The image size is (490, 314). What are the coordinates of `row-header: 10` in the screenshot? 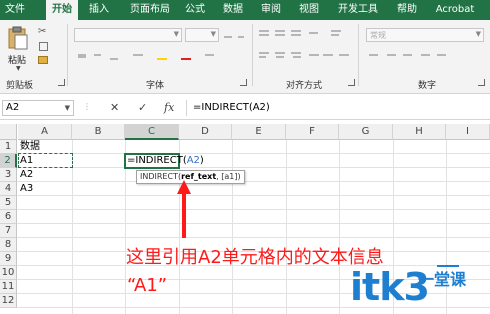 It's located at (8, 273).